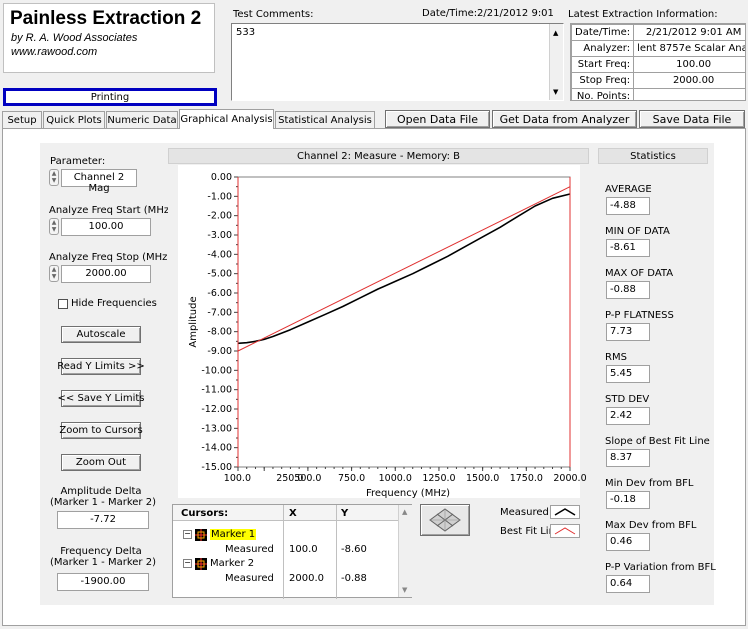 The width and height of the screenshot is (748, 629). What do you see at coordinates (395, 478) in the screenshot?
I see `x-tick-label: 1000.0` at bounding box center [395, 478].